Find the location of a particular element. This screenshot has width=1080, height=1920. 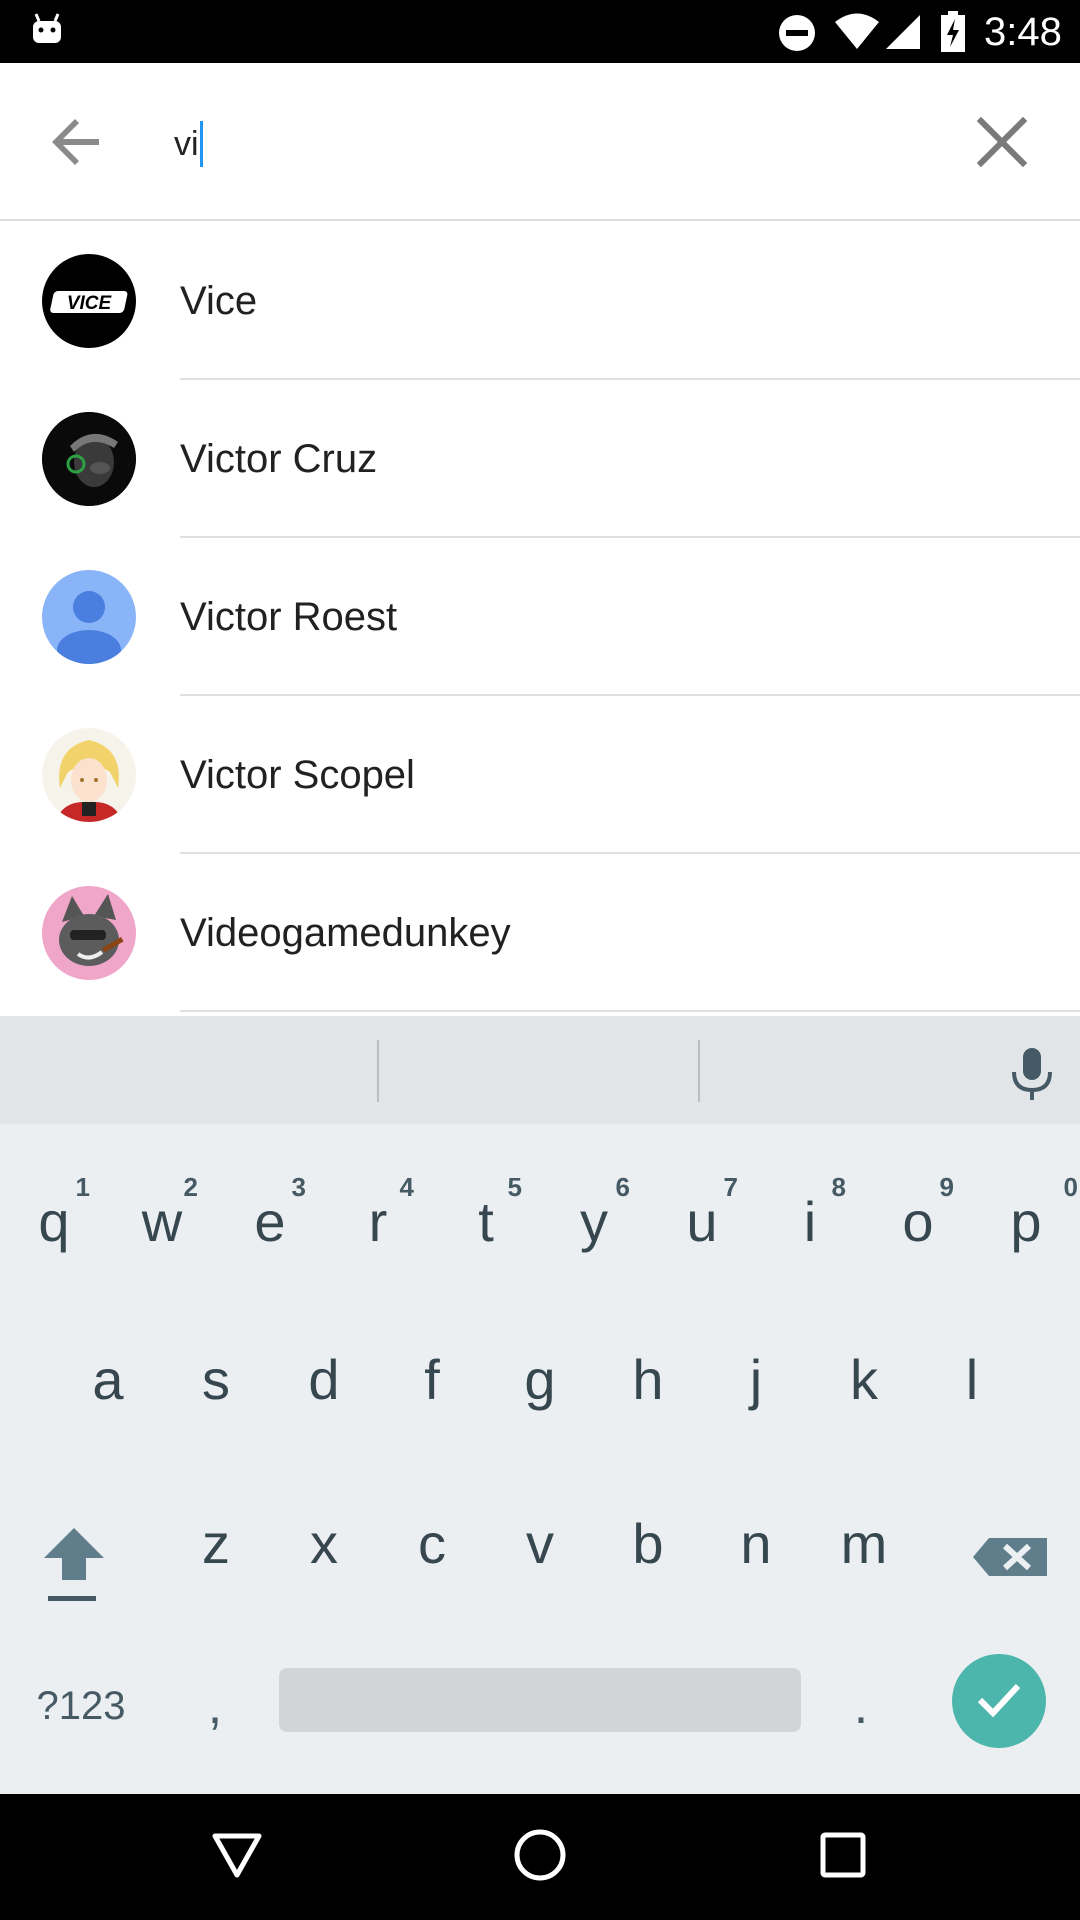

result-name: Victor Roest is located at coordinates (289, 617).